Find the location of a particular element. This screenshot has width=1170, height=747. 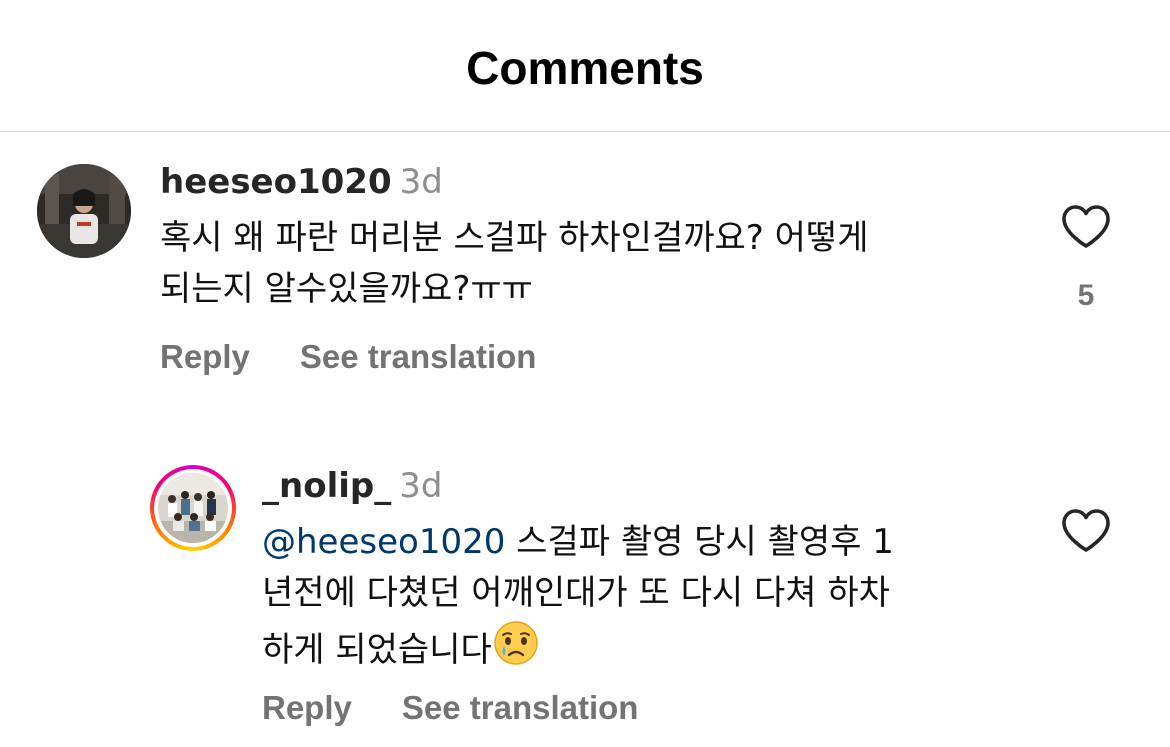

comment-text-segment: 스걸파 촬영 당시 촬영후 1 is located at coordinates (699, 542).